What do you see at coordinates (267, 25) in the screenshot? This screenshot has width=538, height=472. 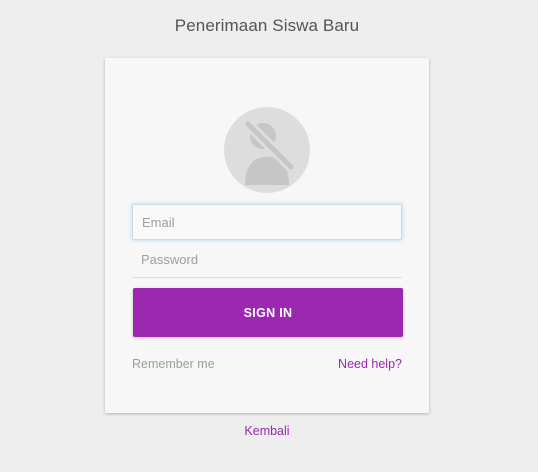 I see `page-title: Penerimaan Siswa Baru` at bounding box center [267, 25].